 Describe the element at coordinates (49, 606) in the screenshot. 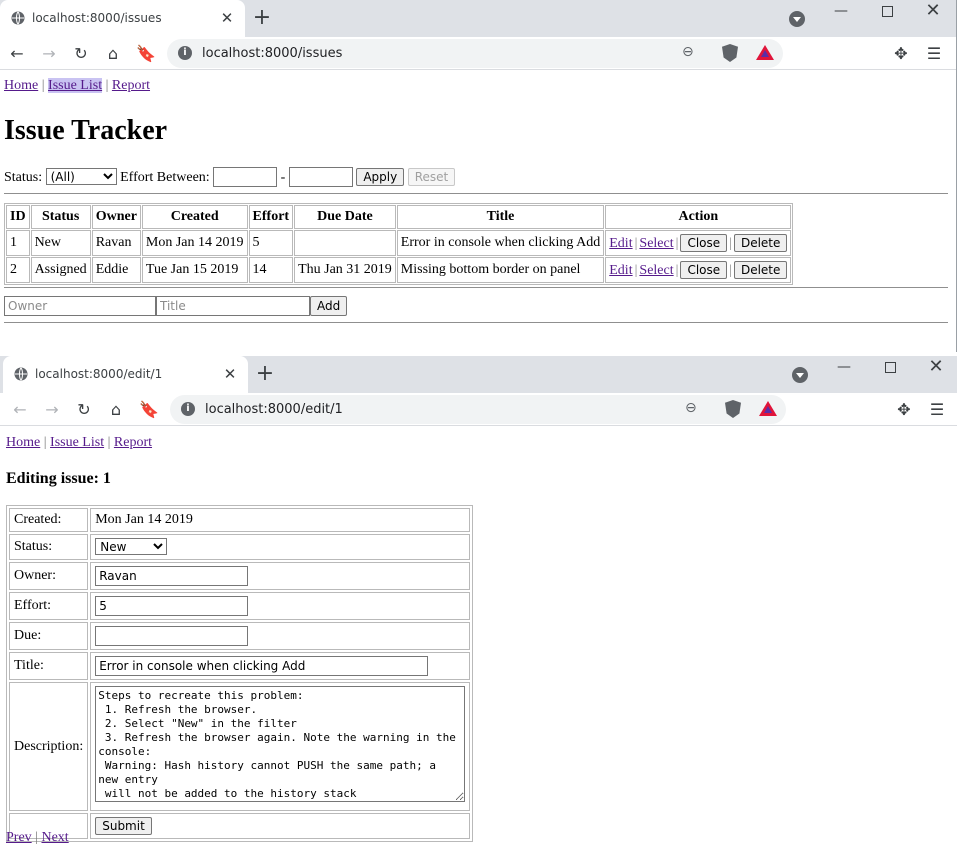

I see `effort-label: Effort:` at that location.